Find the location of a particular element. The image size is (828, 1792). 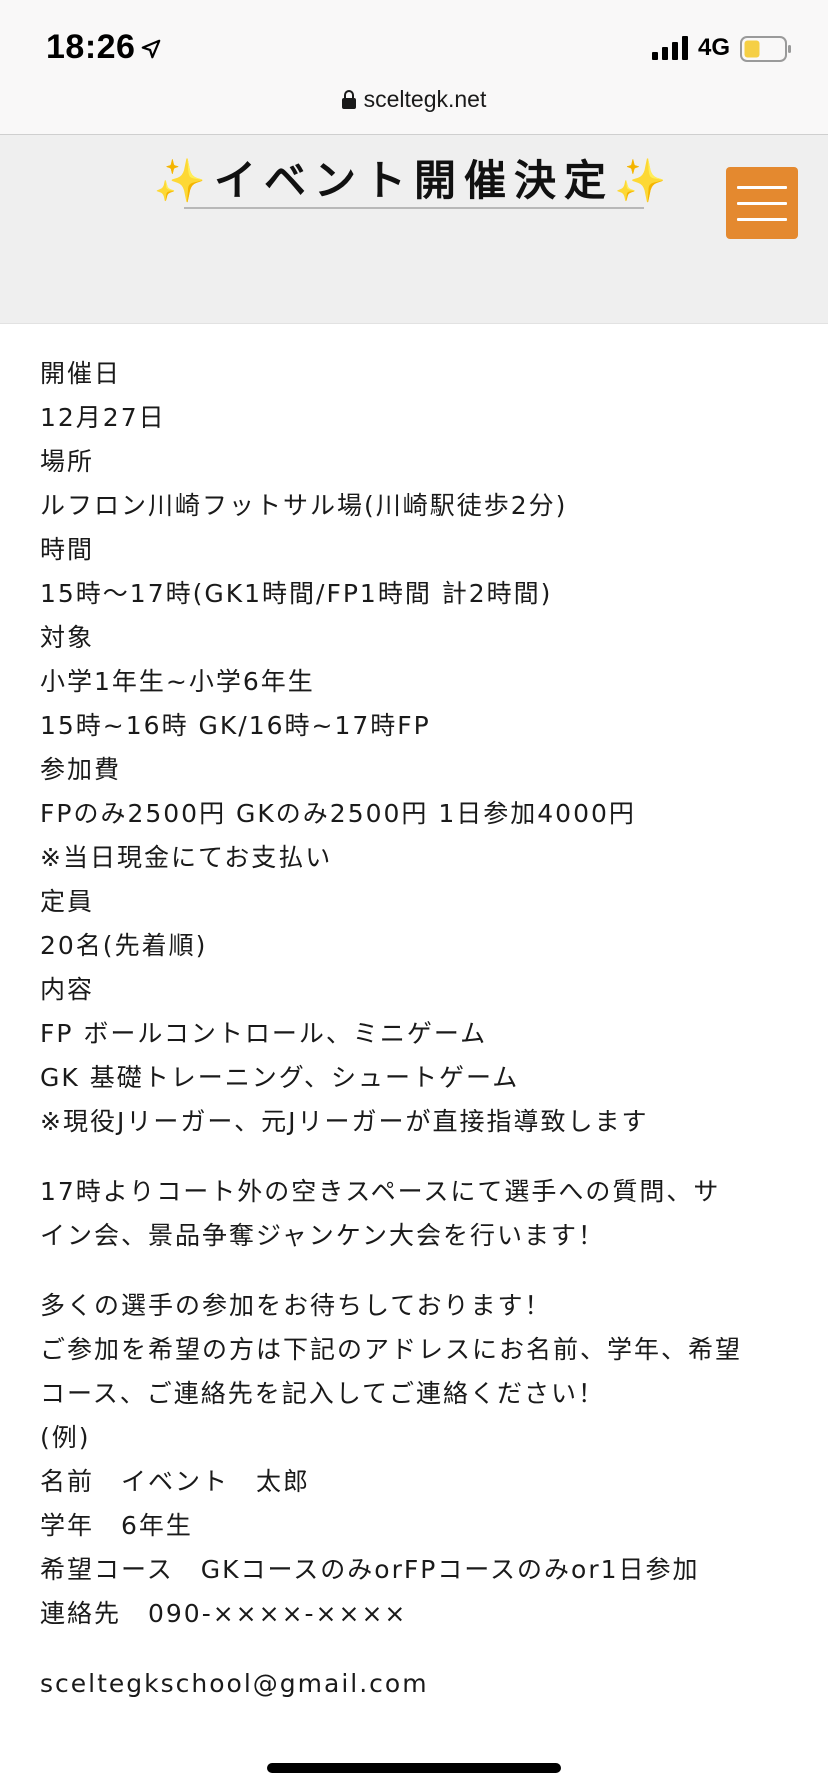

location-arrow-icon is located at coordinates (151, 49).